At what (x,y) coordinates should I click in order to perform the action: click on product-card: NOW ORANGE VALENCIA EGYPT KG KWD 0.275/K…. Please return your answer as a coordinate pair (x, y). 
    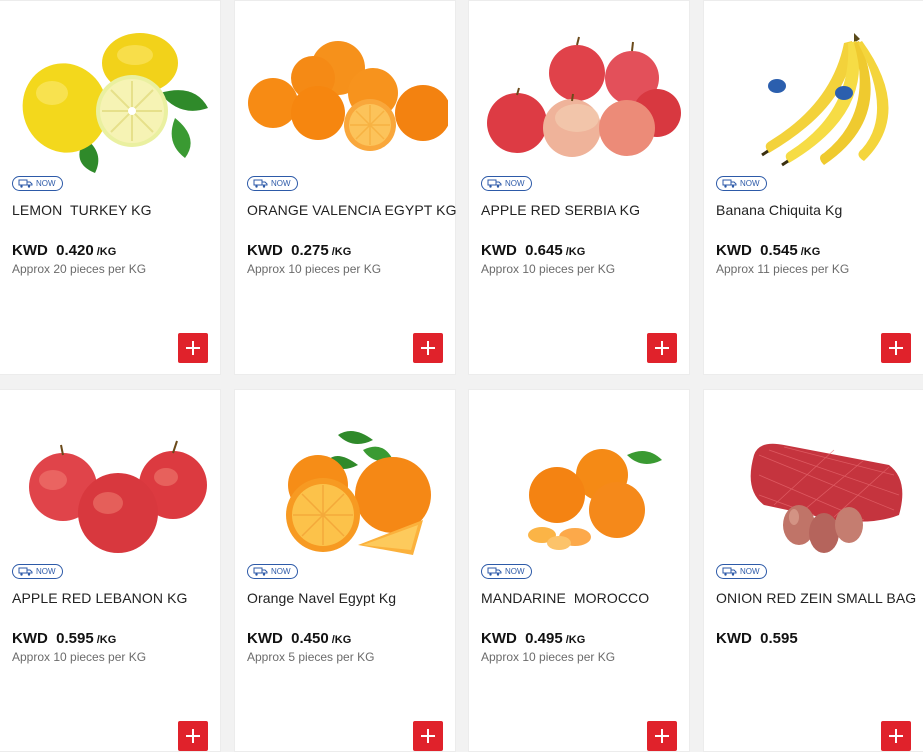
    Looking at the image, I should click on (345, 187).